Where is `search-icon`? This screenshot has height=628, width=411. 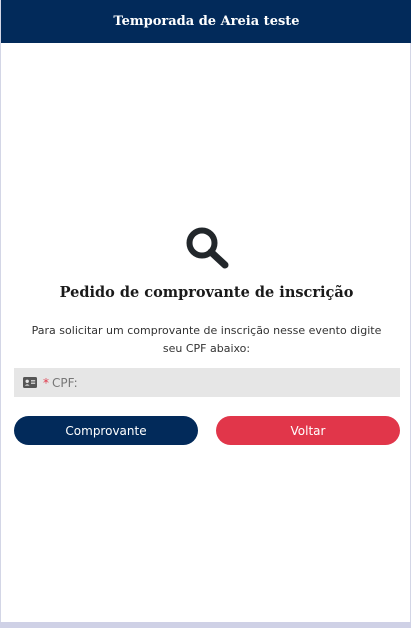 search-icon is located at coordinates (207, 248).